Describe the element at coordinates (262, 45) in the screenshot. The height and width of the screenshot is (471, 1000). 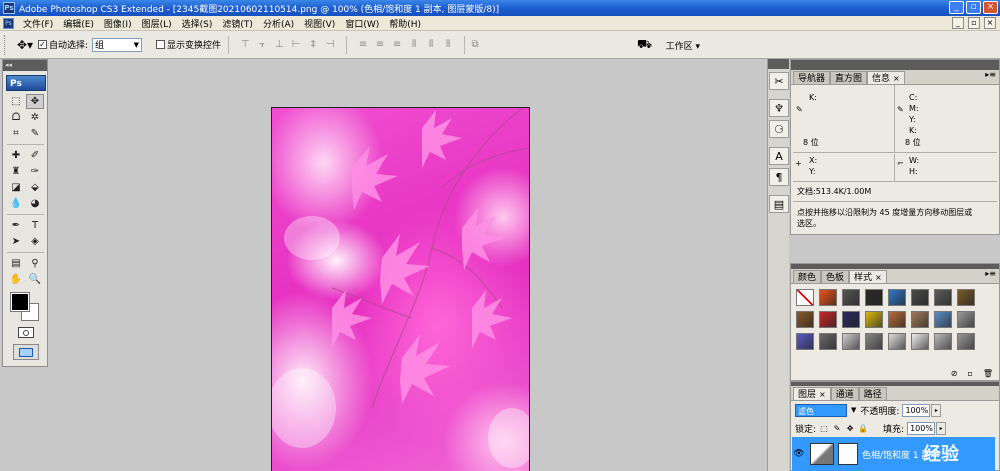
I see `align-vcenter-icon: ⫟` at that location.